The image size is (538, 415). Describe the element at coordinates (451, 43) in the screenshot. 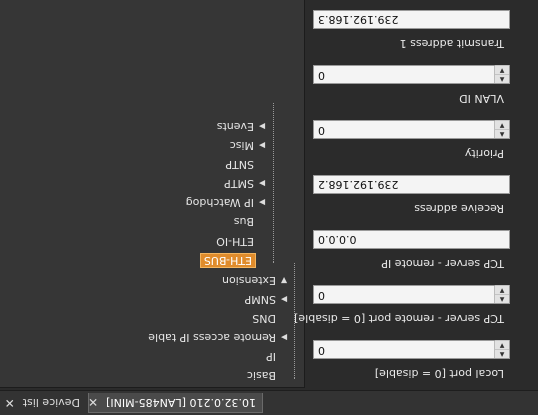

I see `transmit-address-label: Transmit address 1` at that location.